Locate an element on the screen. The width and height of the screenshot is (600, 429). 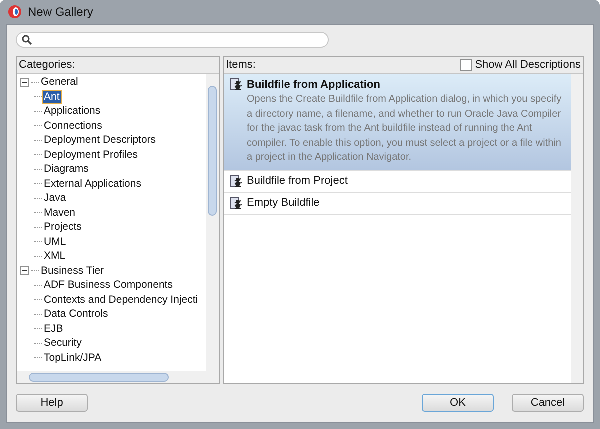
window-title: New Gallery is located at coordinates (61, 12).